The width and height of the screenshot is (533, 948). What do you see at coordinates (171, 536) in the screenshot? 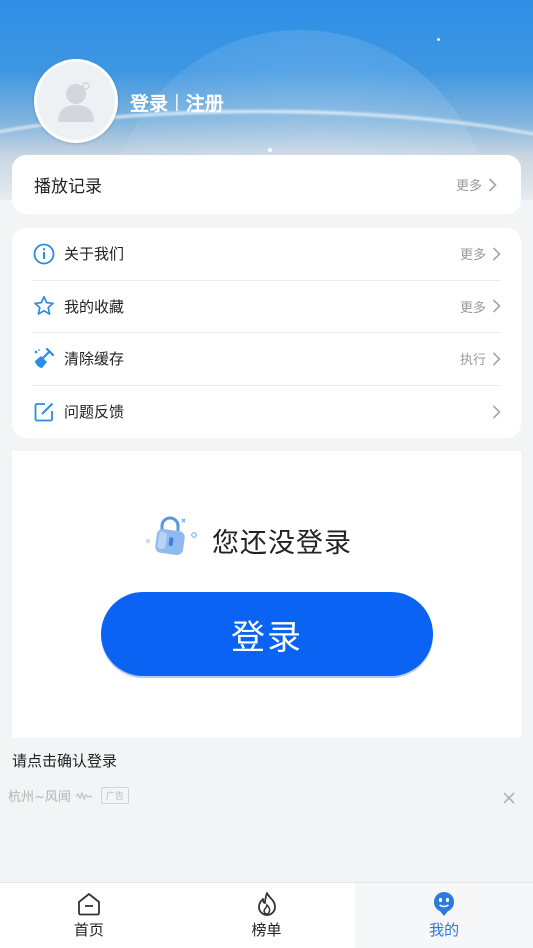
I see `lock-icon` at bounding box center [171, 536].